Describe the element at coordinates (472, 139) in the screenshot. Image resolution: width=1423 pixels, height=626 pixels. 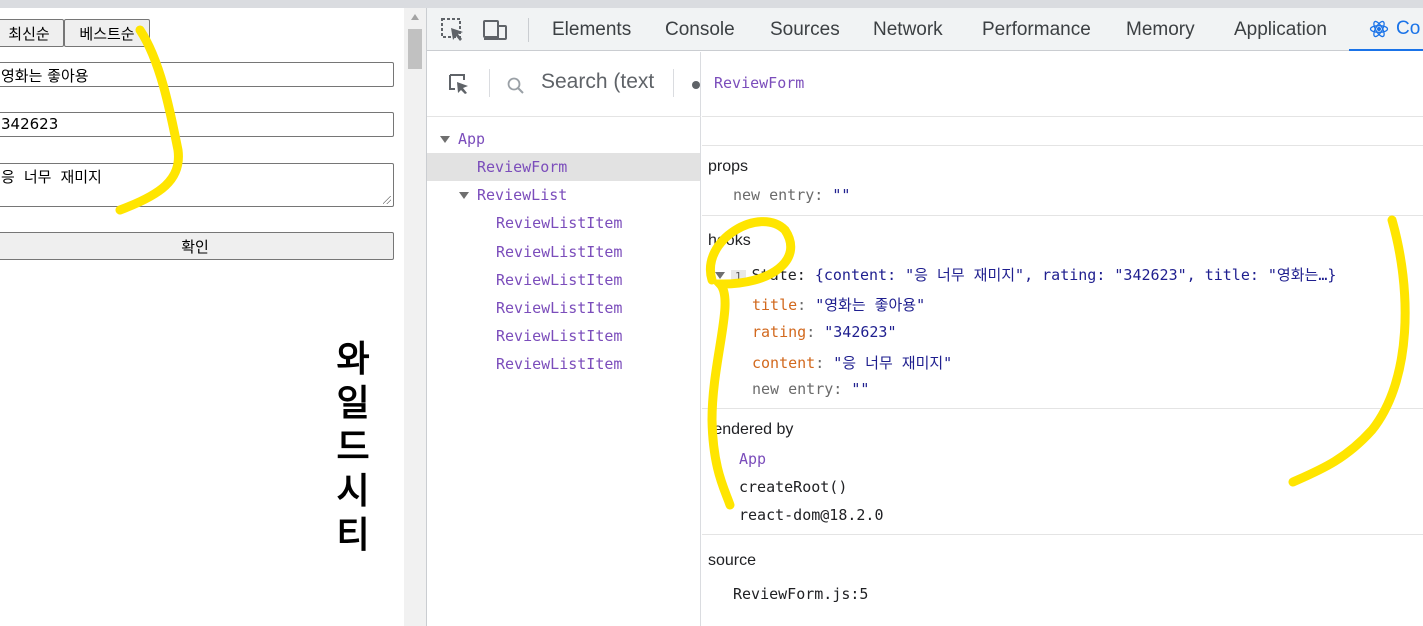
I see `tree-item-label: App` at that location.